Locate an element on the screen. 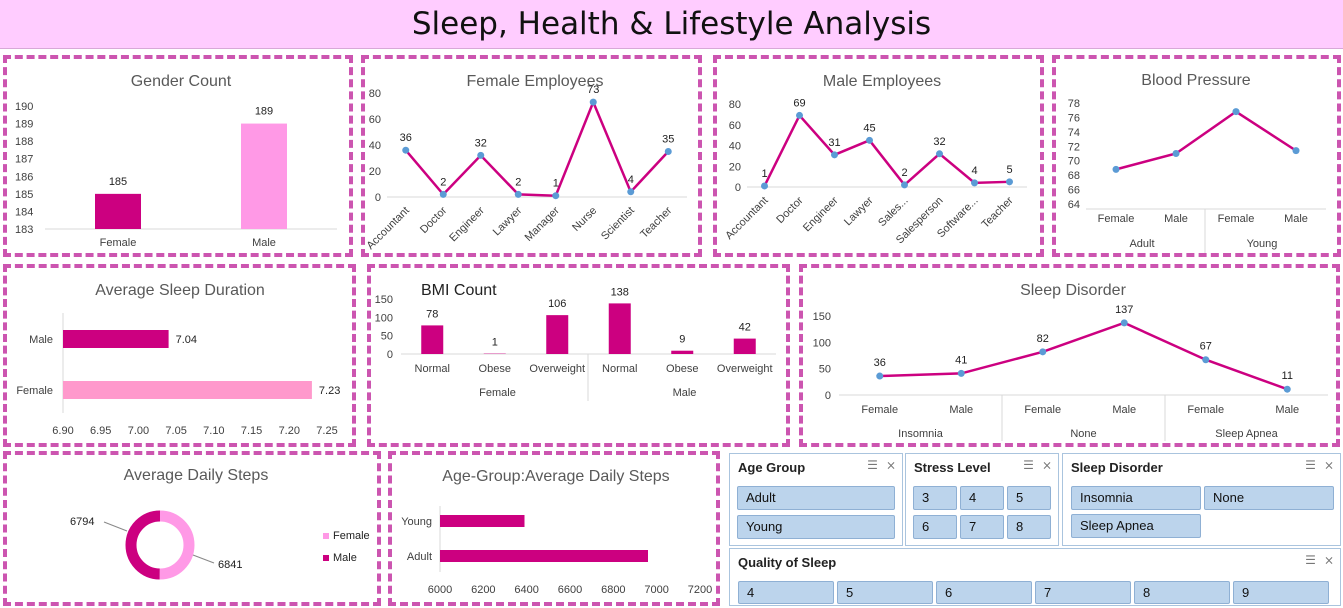 The height and width of the screenshot is (608, 1343). slicer-stress-level-title: Stress Level is located at coordinates (952, 467).